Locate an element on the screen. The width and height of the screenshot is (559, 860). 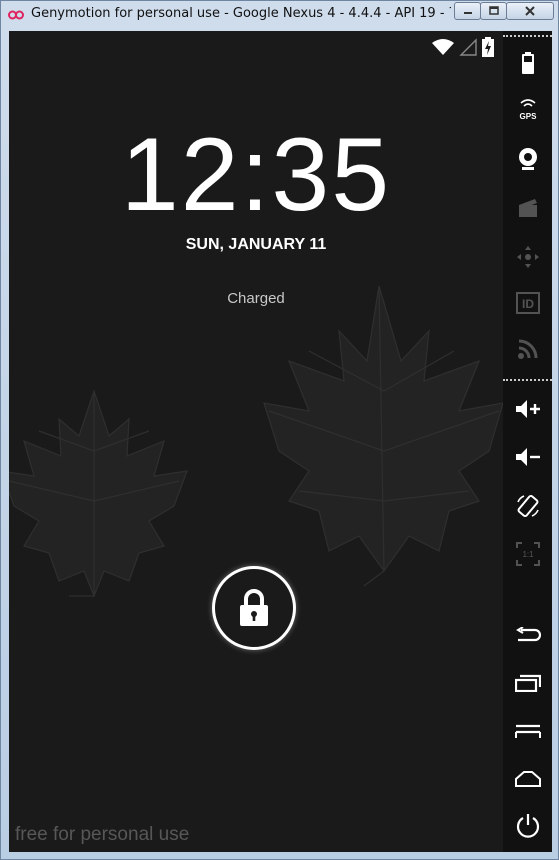
home-button is located at coordinates (527, 779).